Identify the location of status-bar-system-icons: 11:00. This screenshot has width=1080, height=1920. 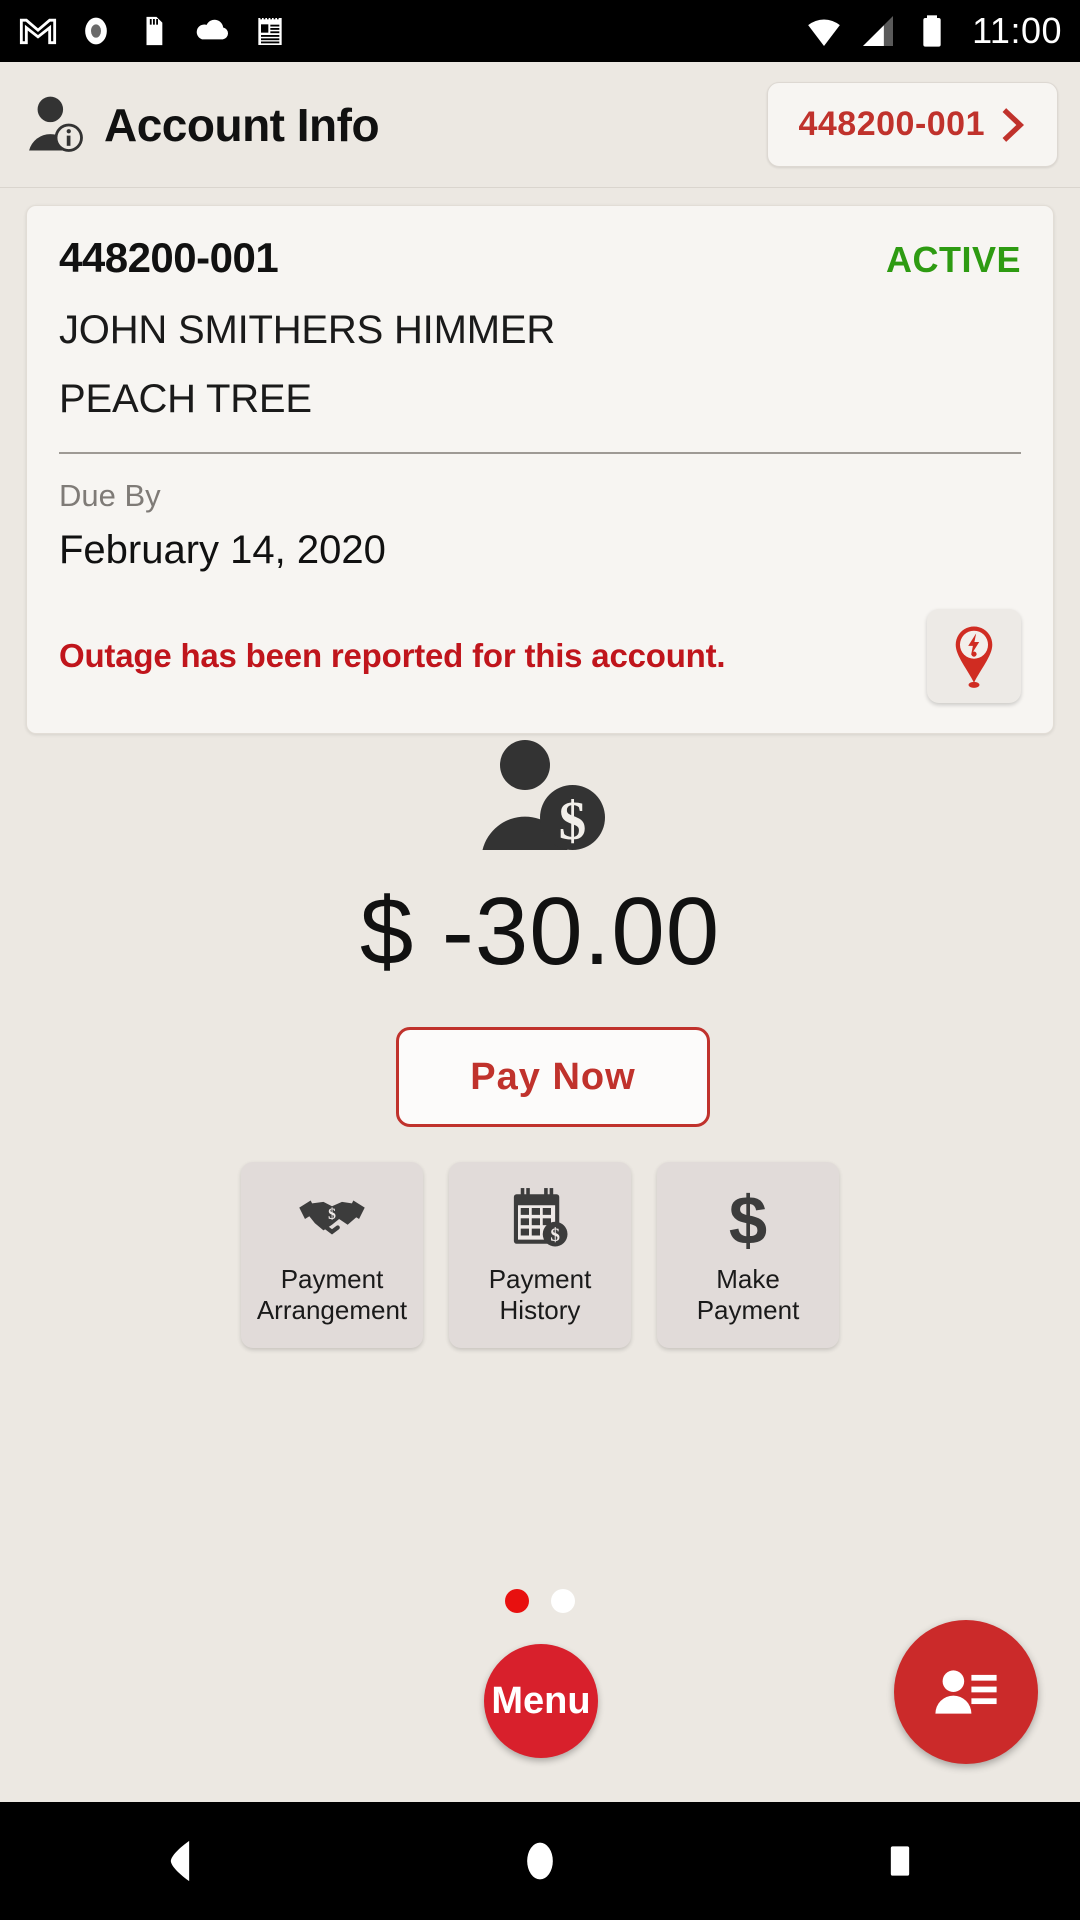
(933, 31).